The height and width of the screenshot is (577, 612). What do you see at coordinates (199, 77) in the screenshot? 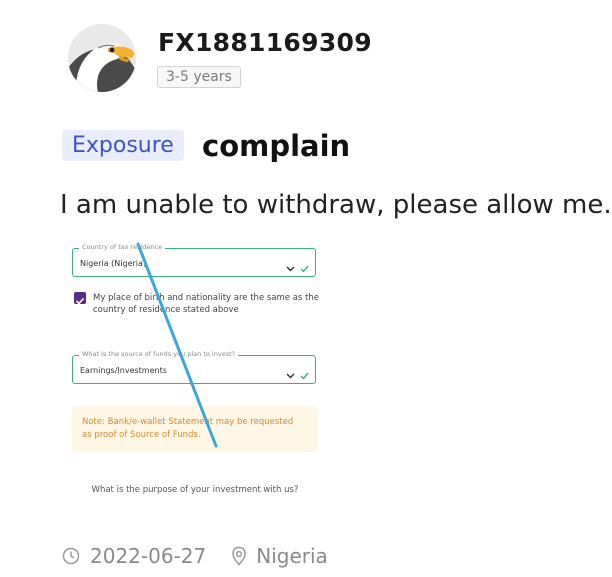
I see `experience-badge: 3-5 years` at bounding box center [199, 77].